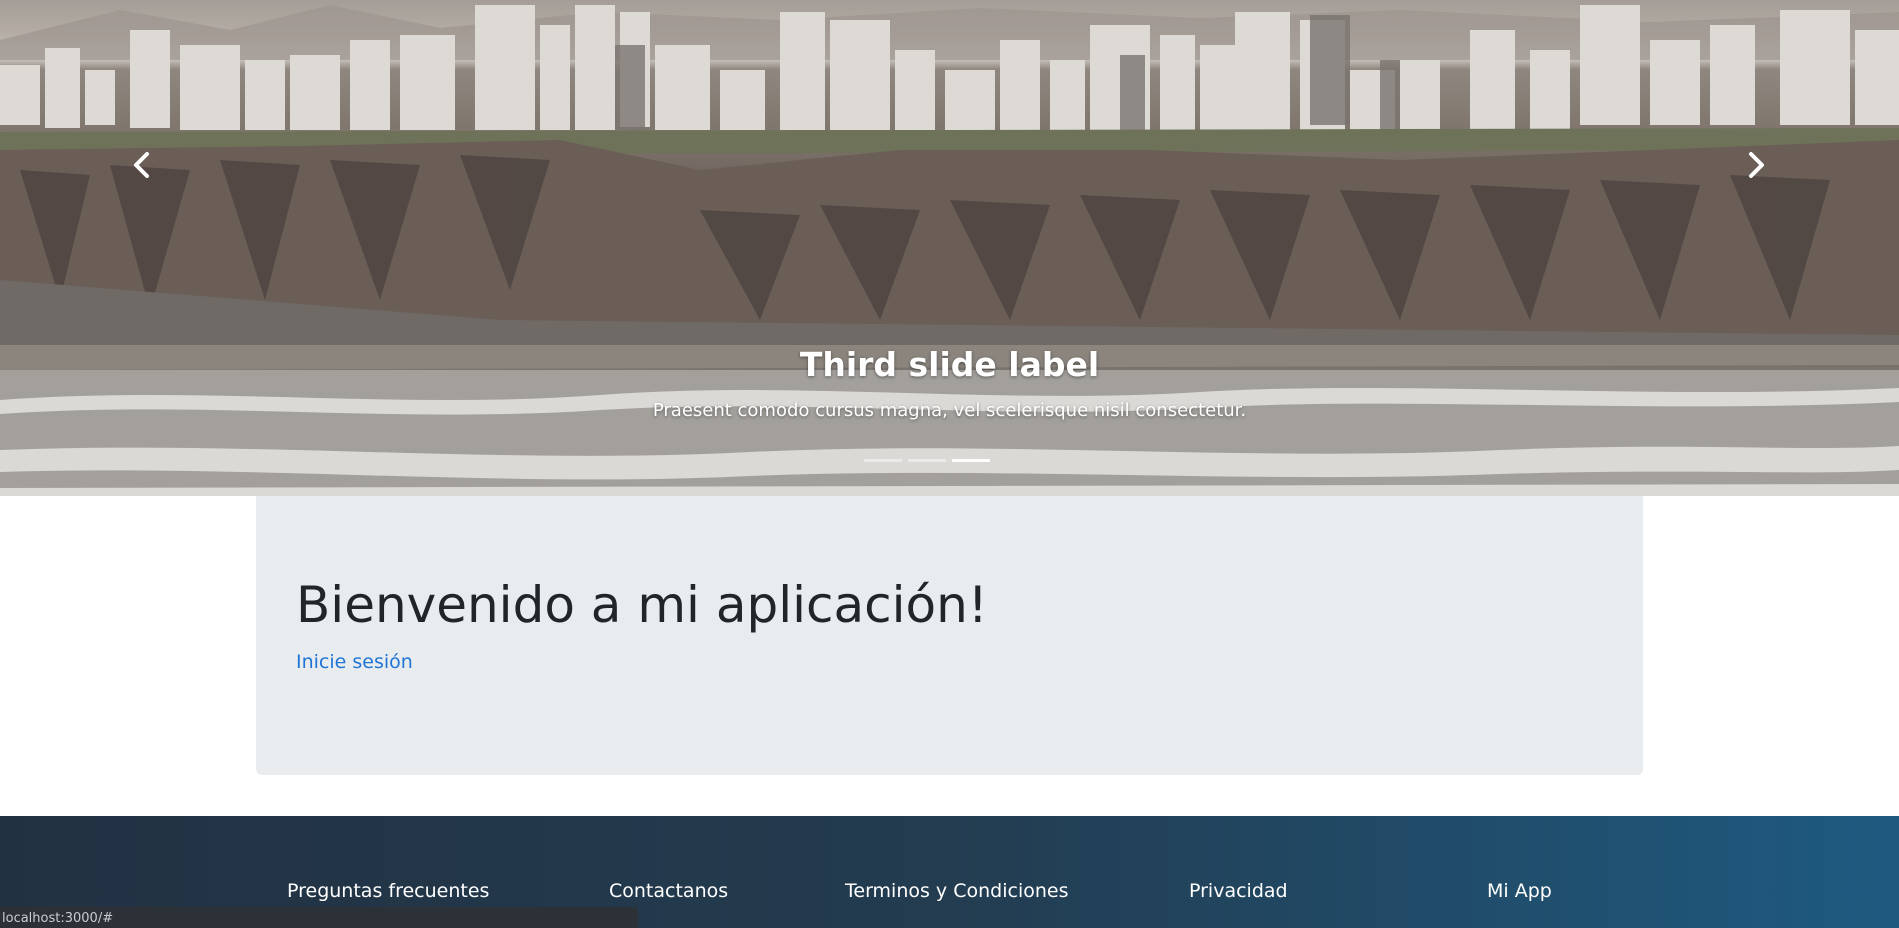 This screenshot has width=1899, height=928. I want to click on carousel-next-button, so click(1756, 165).